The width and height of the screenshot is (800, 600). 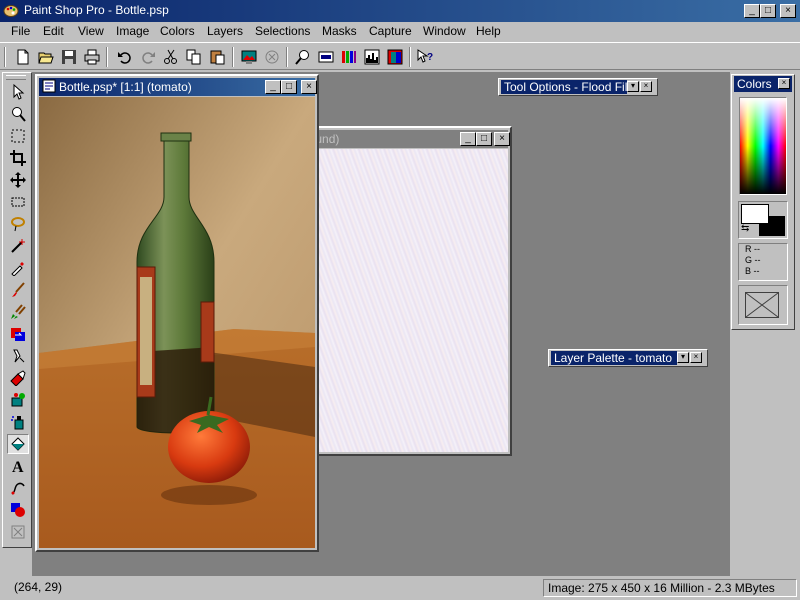 I want to click on paste-icon, so click(x=217, y=57).